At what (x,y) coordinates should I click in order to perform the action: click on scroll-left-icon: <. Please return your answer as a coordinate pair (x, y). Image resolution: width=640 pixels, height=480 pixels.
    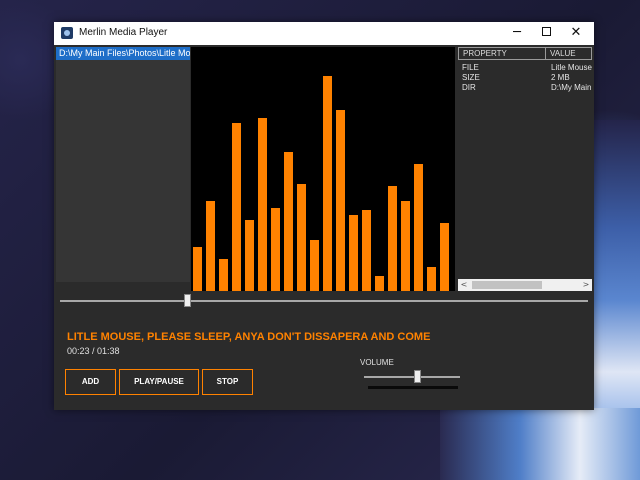
    Looking at the image, I should click on (464, 285).